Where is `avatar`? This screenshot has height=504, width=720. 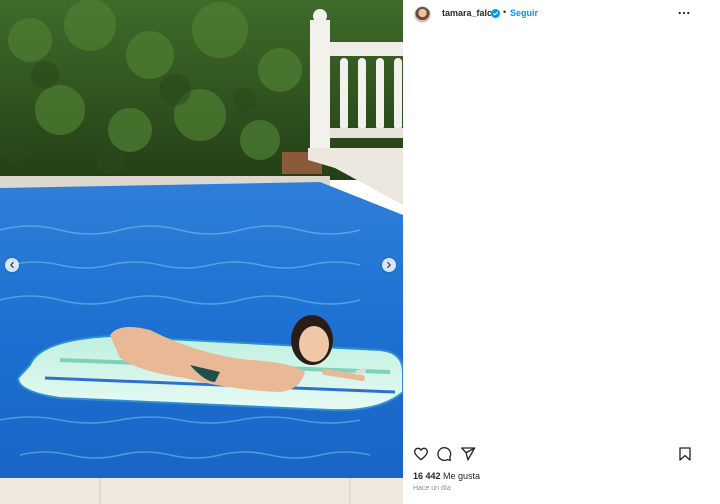
avatar is located at coordinates (422, 14).